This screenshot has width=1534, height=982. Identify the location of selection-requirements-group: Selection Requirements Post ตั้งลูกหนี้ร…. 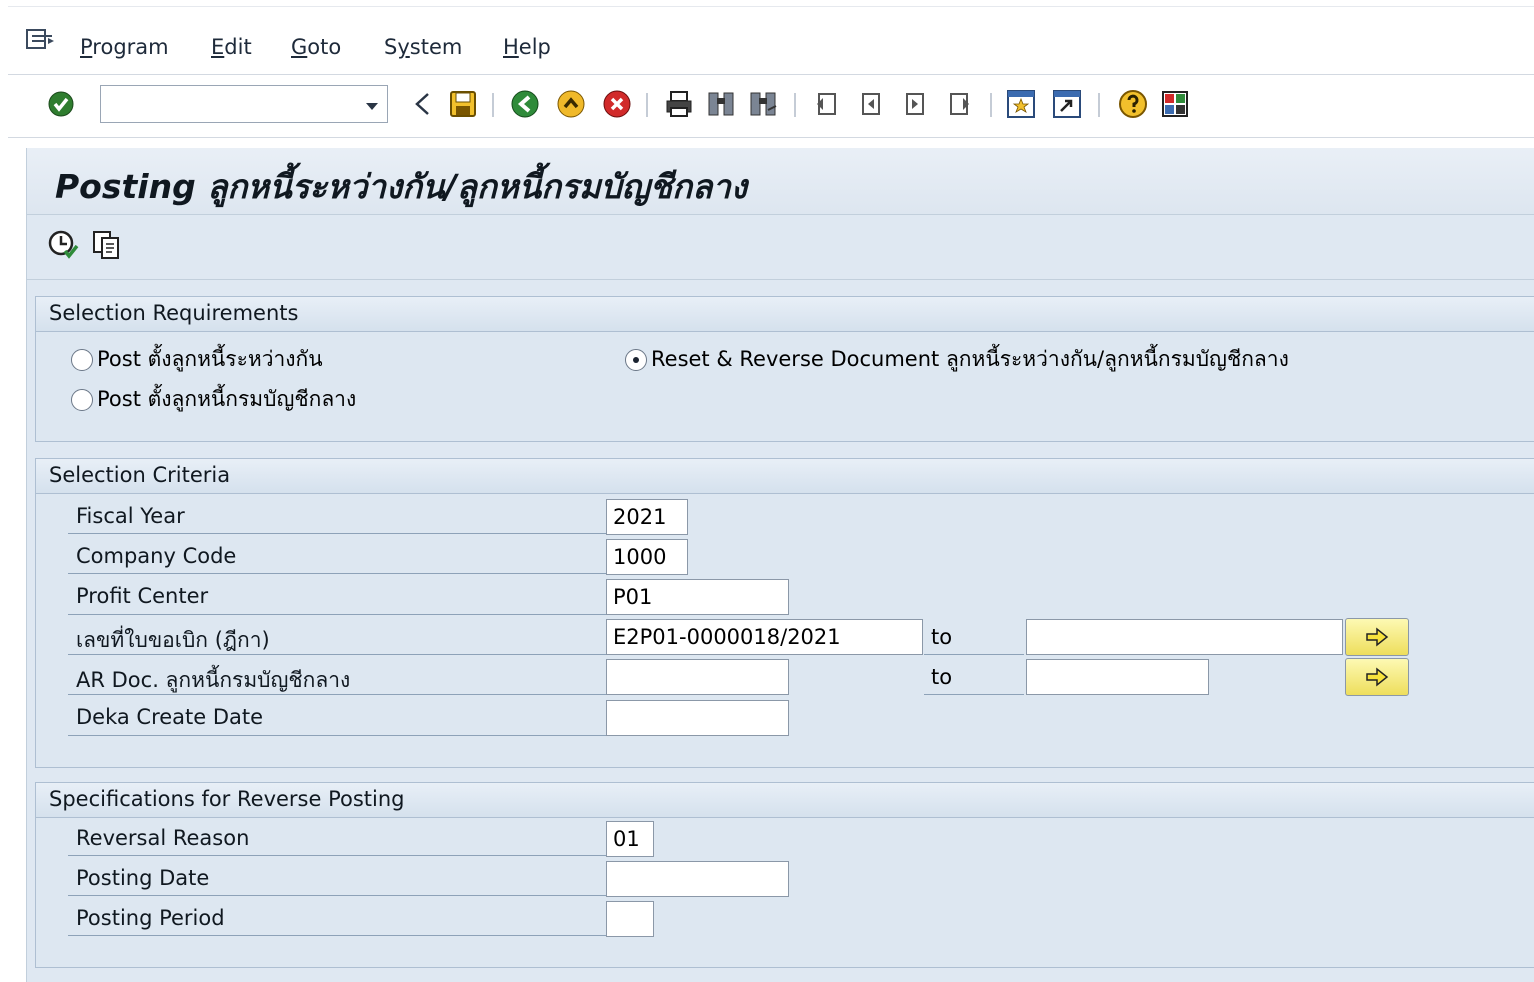
(784, 369).